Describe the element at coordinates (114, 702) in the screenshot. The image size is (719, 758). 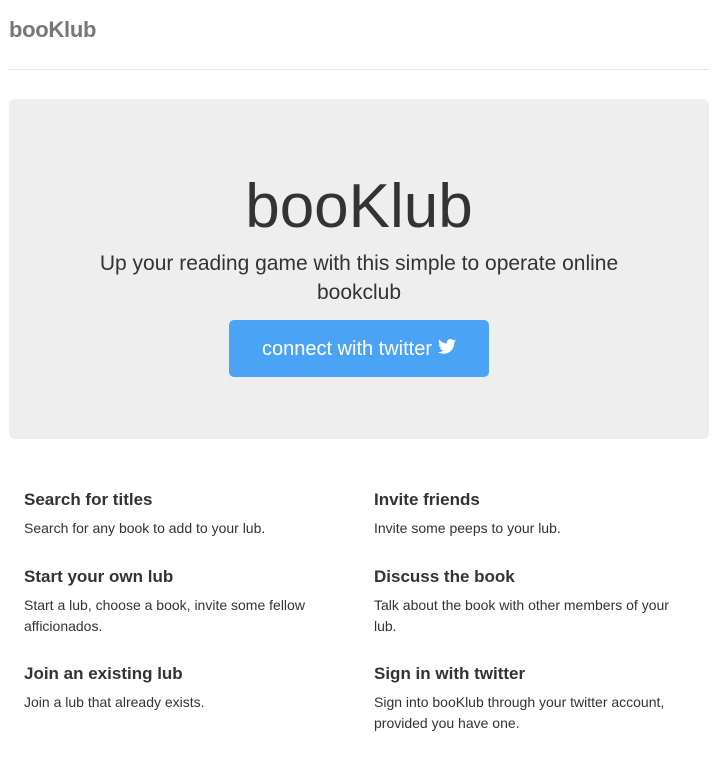
I see `feature-text: Join a lub that already exists.` at that location.